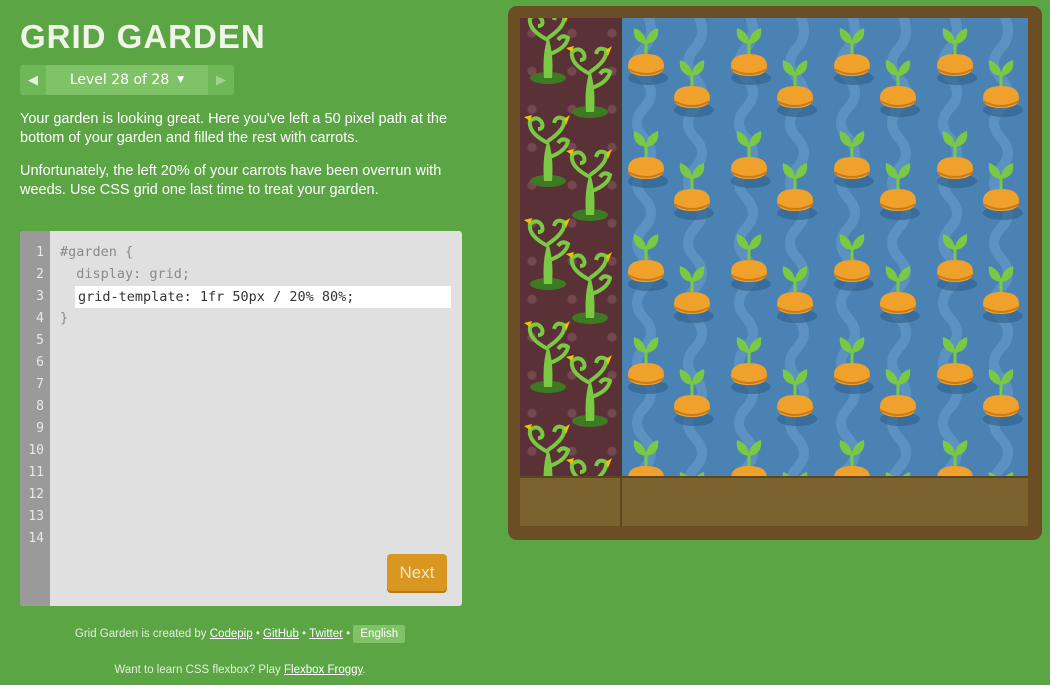 The image size is (1050, 685). Describe the element at coordinates (417, 572) in the screenshot. I see `next-button: Next` at that location.